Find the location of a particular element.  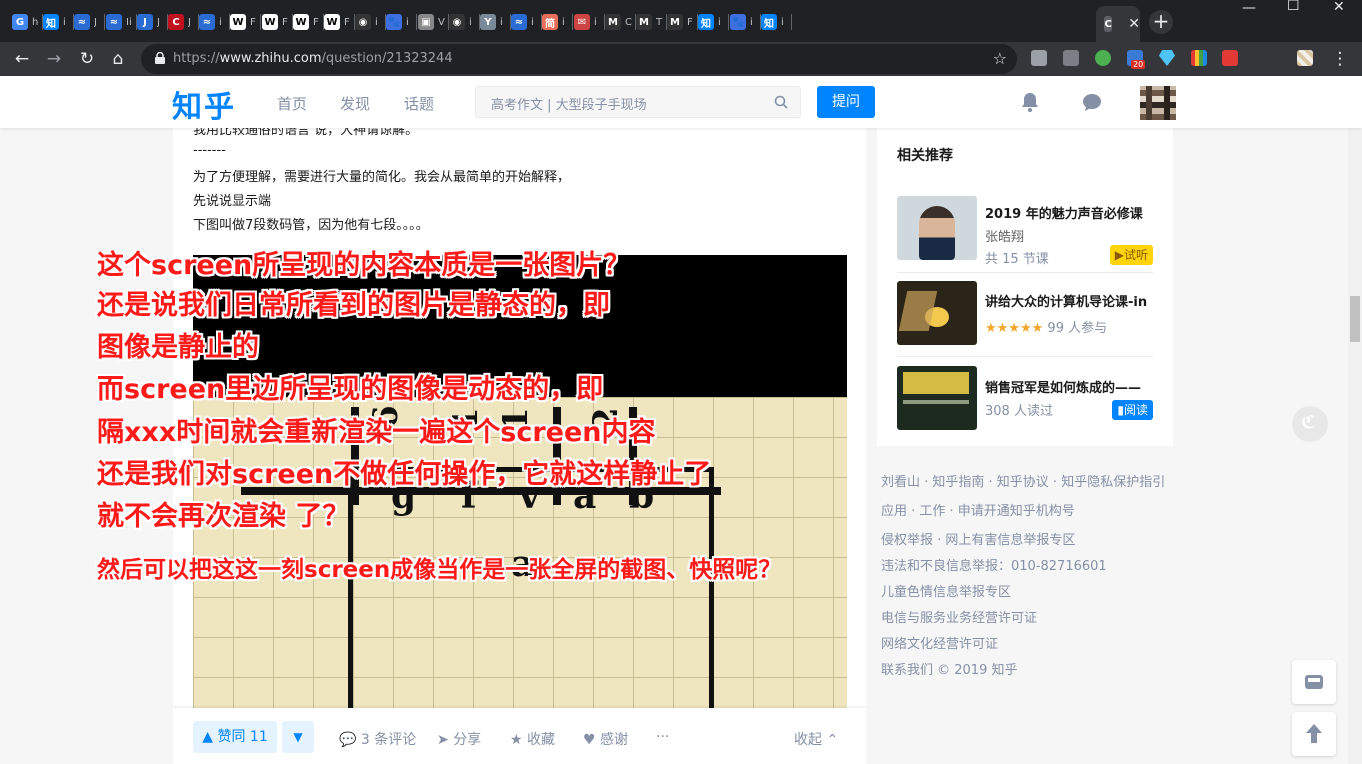

tab-favicon-icon: 知 is located at coordinates (51, 22).